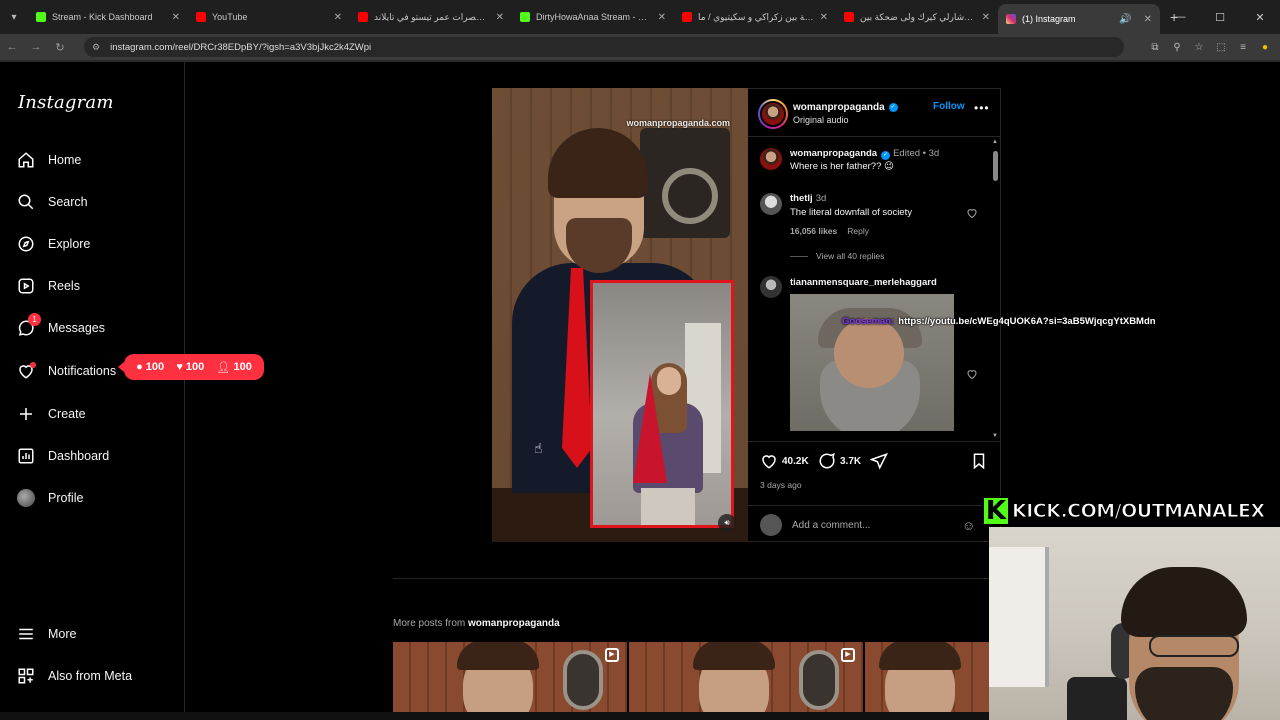 The height and width of the screenshot is (720, 1280). I want to click on sidebar-item-more: More, so click(46, 634).